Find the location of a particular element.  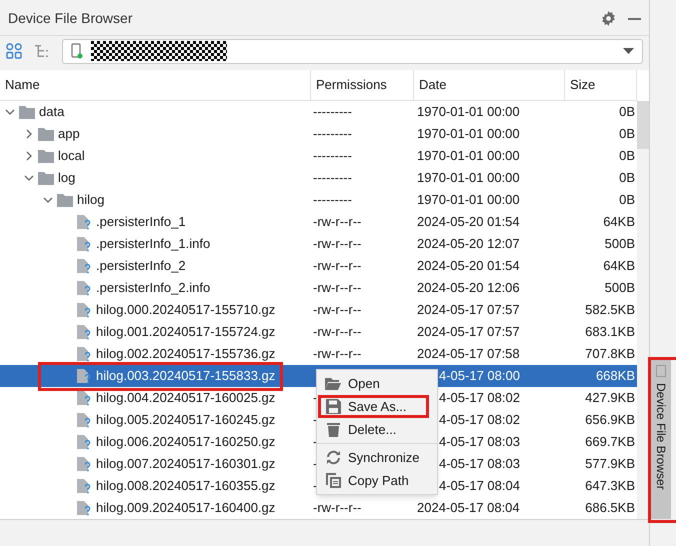

file-name: .persisterInfo_2.info is located at coordinates (153, 288).